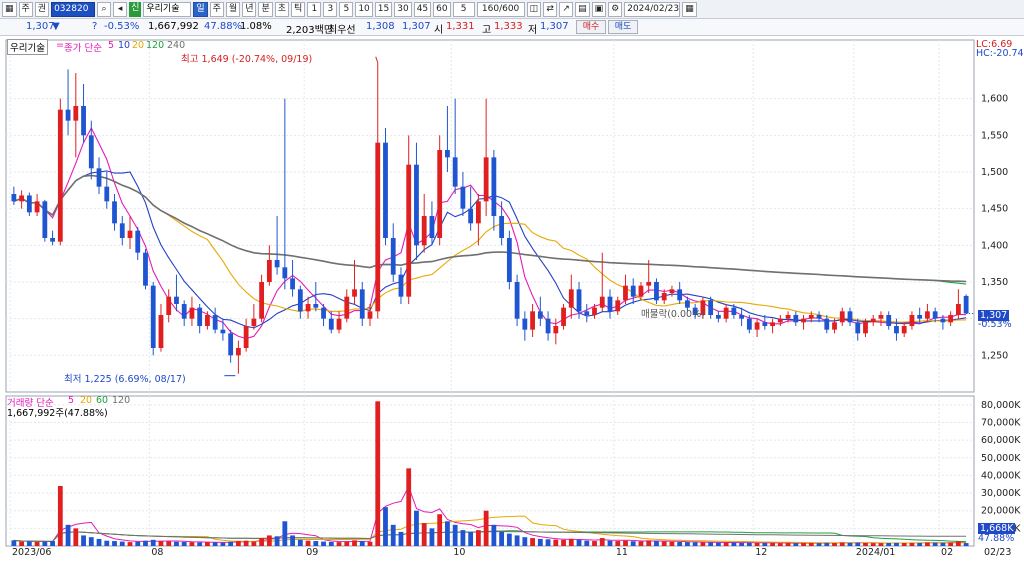 The image size is (1024, 561). I want to click on compare-icon: ⇄, so click(550, 9).